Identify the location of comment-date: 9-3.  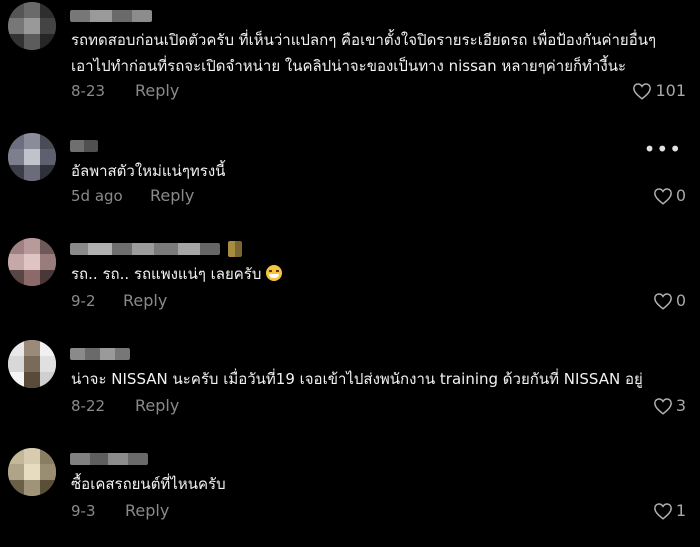
(83, 511).